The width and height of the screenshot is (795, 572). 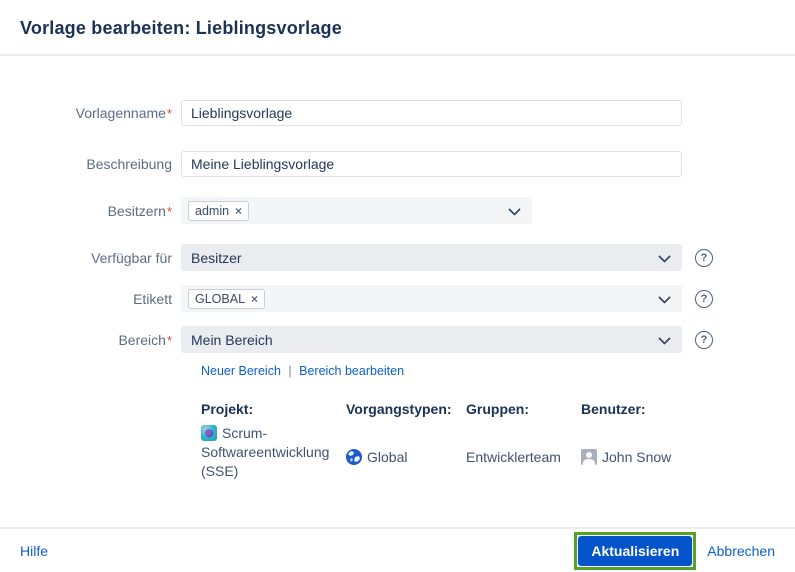 What do you see at coordinates (139, 210) in the screenshot?
I see `besitzern-label: Besitzern*` at bounding box center [139, 210].